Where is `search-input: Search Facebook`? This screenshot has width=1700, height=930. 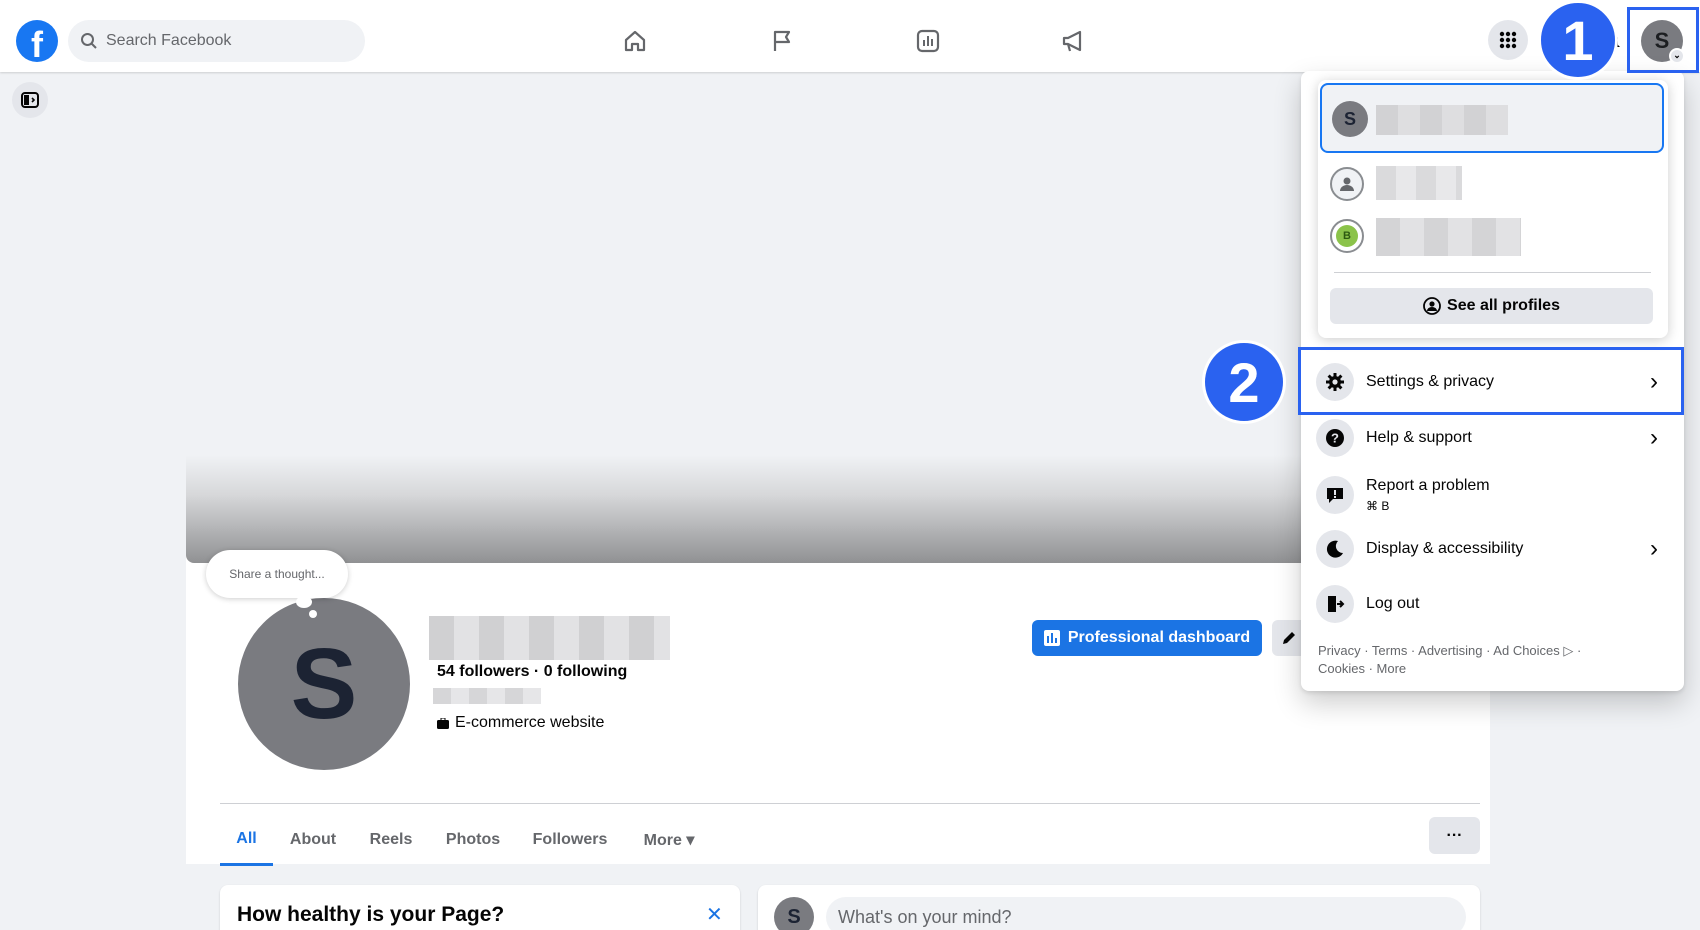 search-input: Search Facebook is located at coordinates (216, 41).